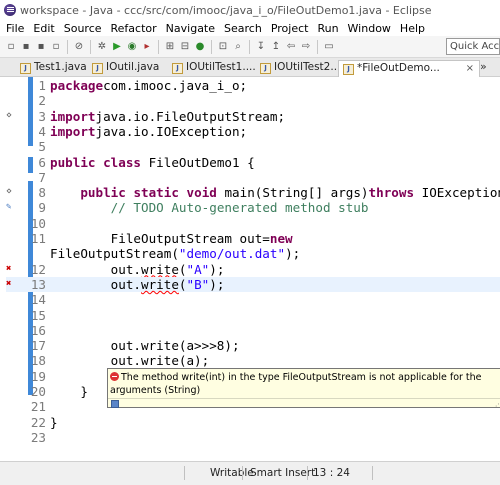  I want to click on line-number: 10, so click(38, 223).